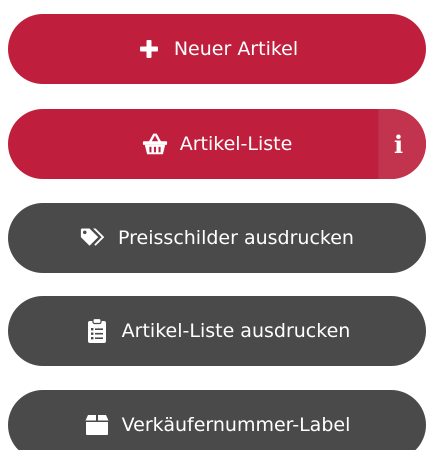  I want to click on basket-icon, so click(155, 144).